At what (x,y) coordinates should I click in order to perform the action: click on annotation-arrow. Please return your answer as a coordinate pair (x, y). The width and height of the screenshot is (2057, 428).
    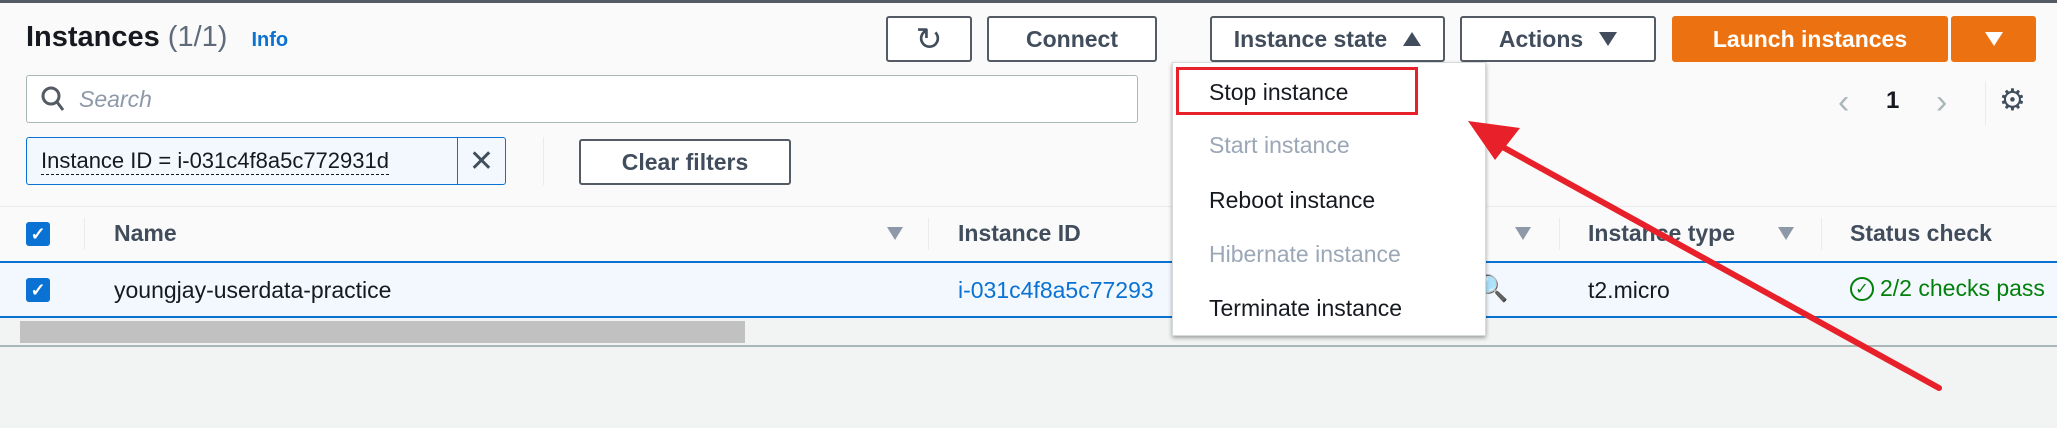
    Looking at the image, I should click on (1705, 256).